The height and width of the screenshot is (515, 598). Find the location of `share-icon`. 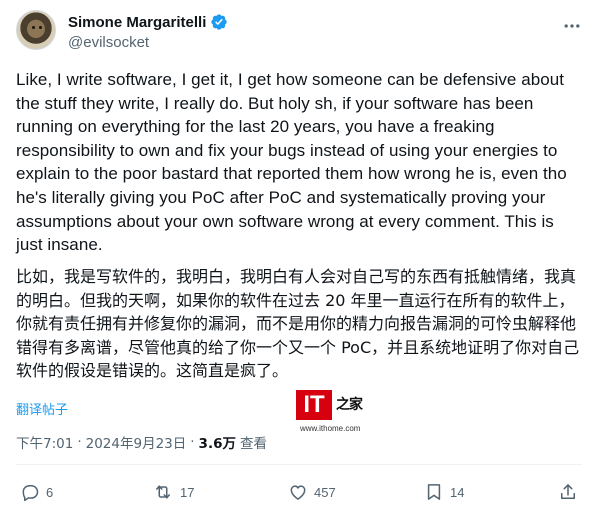

share-icon is located at coordinates (568, 492).